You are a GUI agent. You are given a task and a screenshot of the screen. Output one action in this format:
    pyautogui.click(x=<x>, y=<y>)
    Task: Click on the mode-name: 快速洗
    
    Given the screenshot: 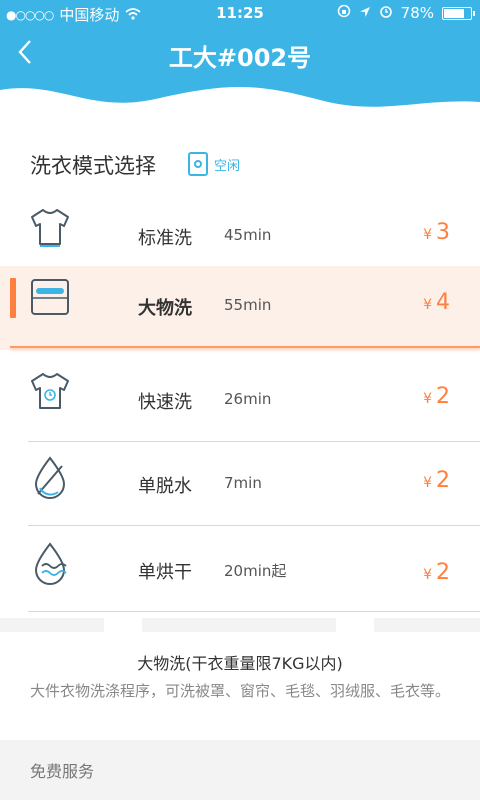 What is the action you would take?
    pyautogui.click(x=165, y=402)
    